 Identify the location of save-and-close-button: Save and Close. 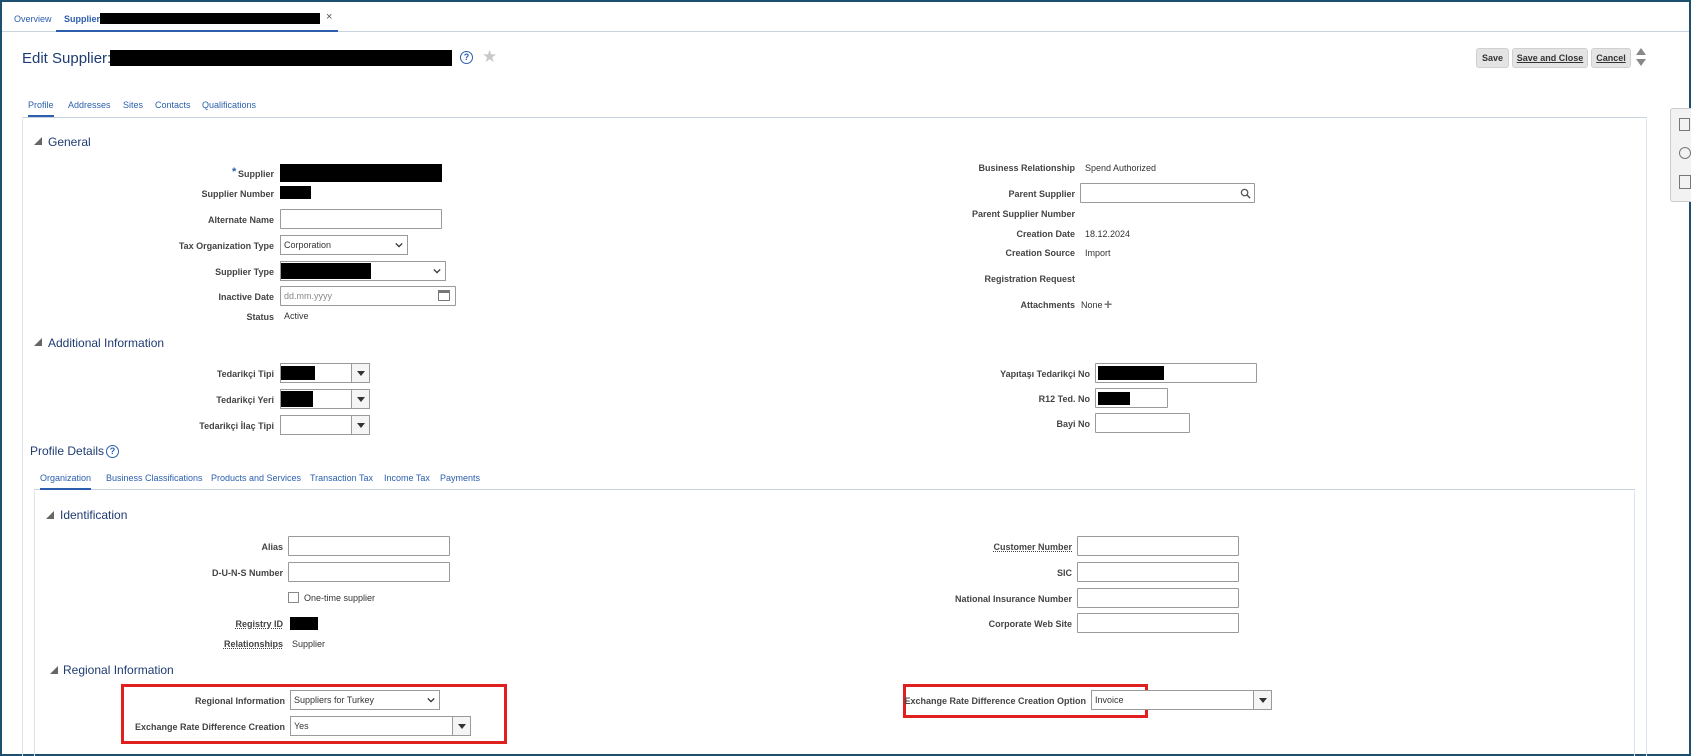
(1550, 58).